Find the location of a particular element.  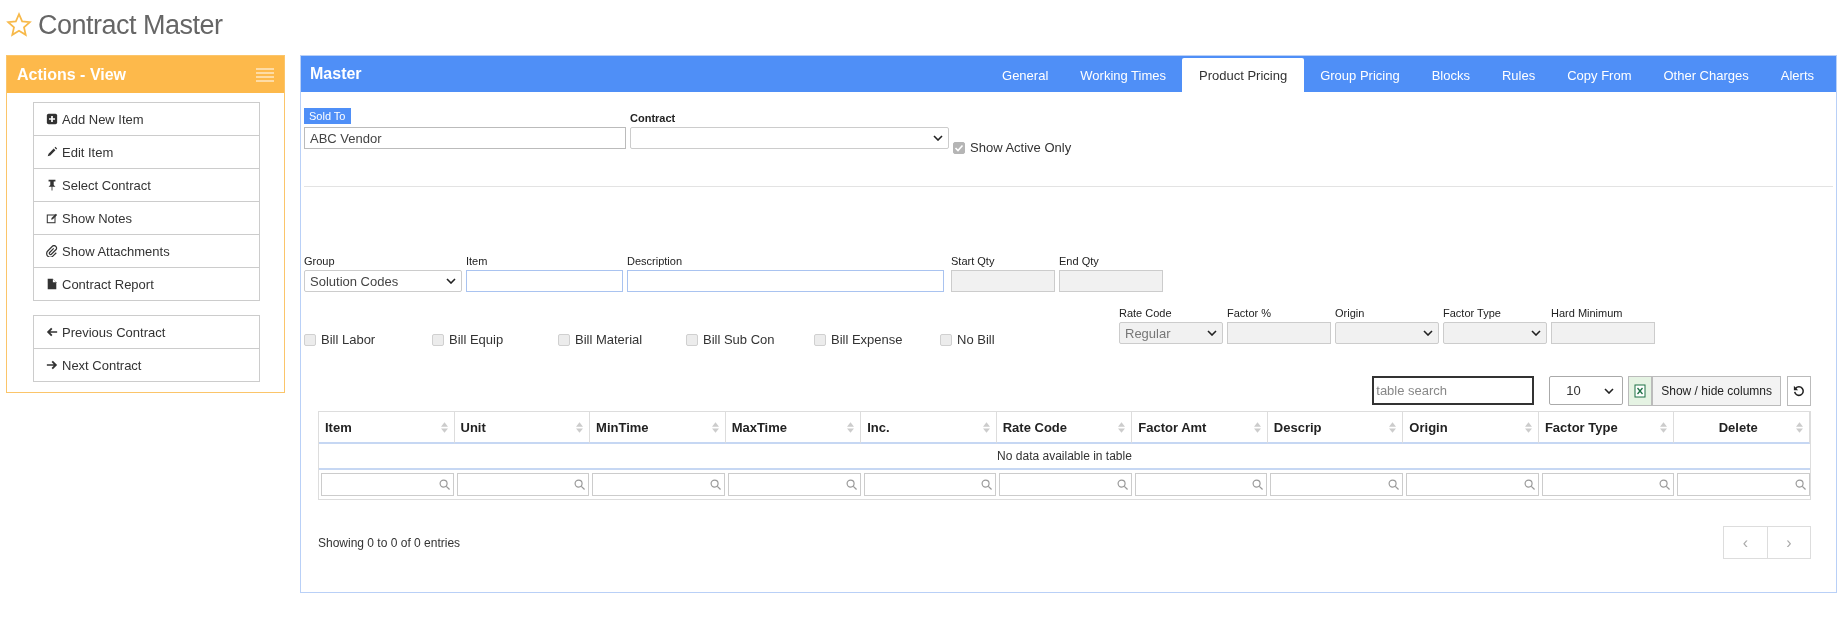

column-header: Item is located at coordinates (387, 428).